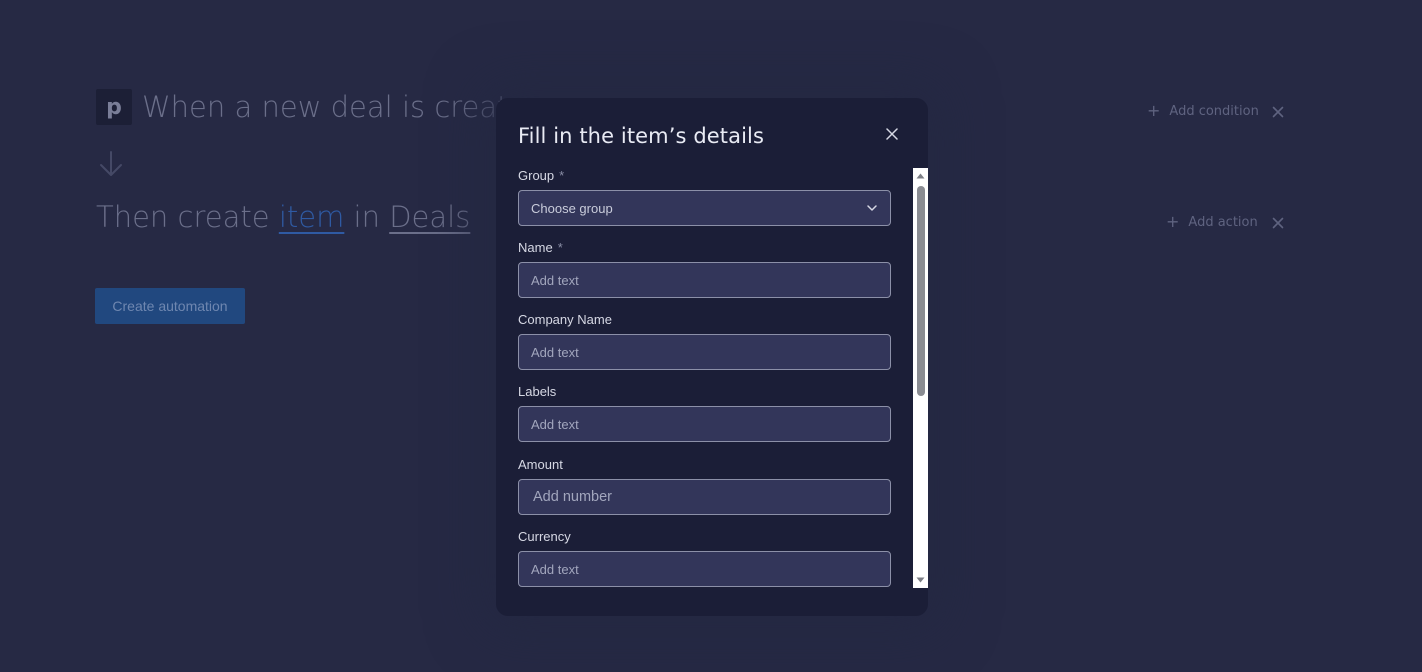  I want to click on group-select: Choose group, so click(704, 208).